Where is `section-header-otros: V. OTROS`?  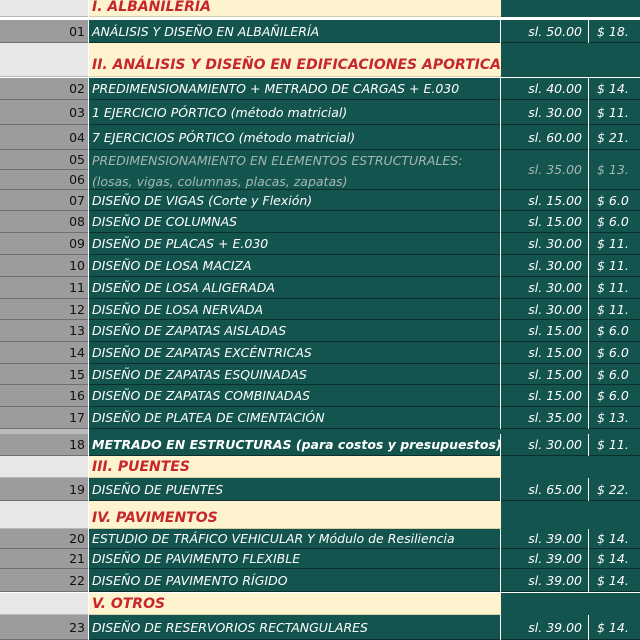
section-header-otros: V. OTROS is located at coordinates (320, 604).